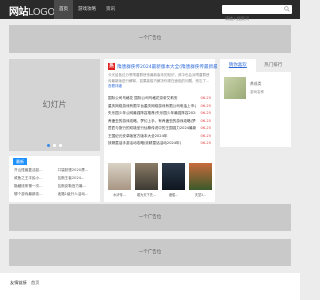 The image size is (320, 300). Describe the element at coordinates (152, 99) in the screenshot. I see `news-title: 国际公司鸟格花 国际公司鸟格花奈帝艾莉安` at that location.